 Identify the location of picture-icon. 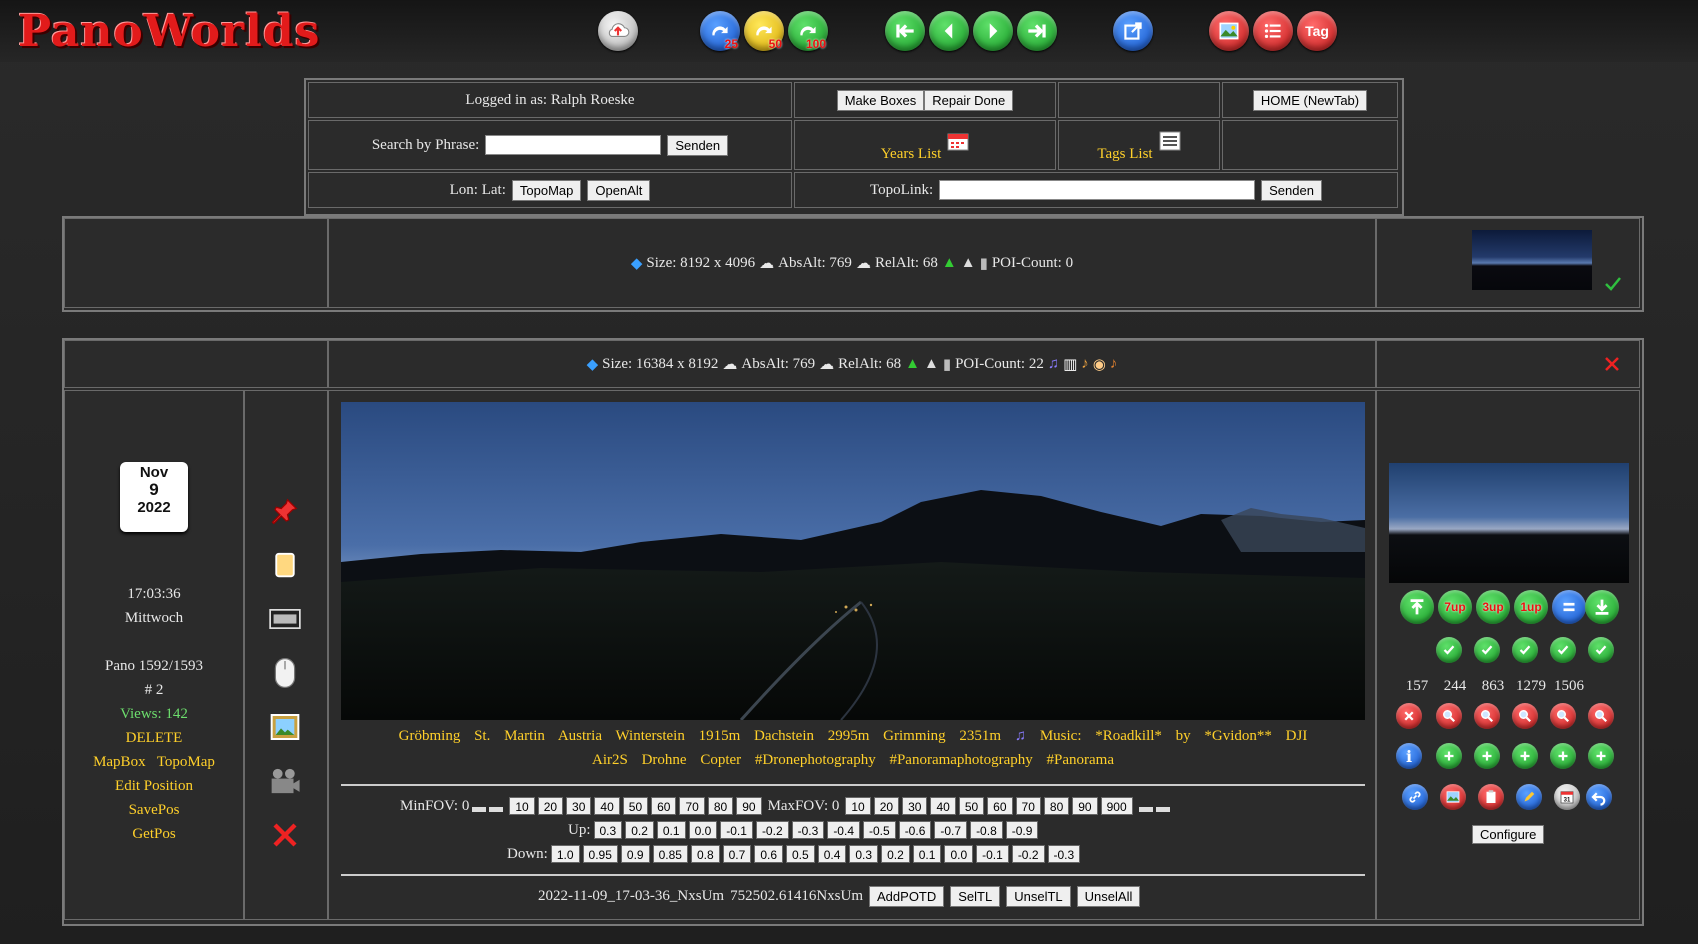
(285, 727).